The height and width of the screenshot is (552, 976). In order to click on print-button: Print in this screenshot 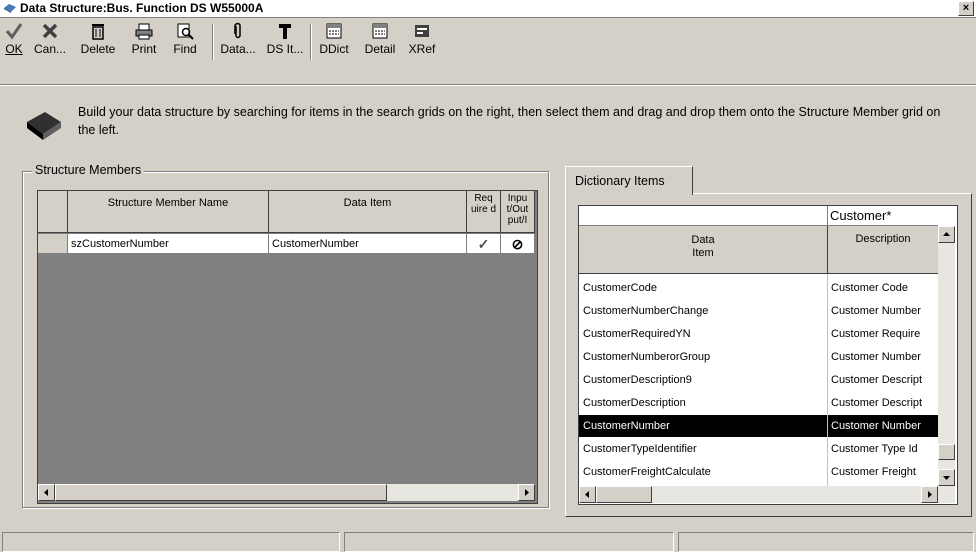, I will do `click(144, 43)`.